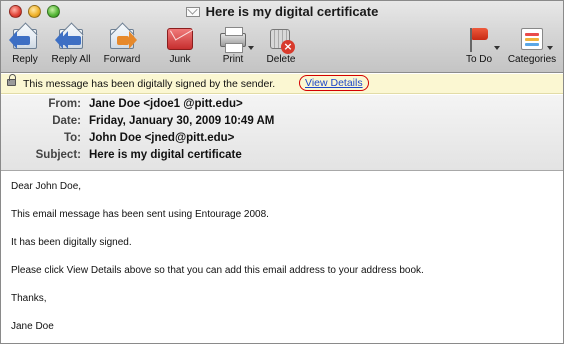 Image resolution: width=564 pixels, height=344 pixels. I want to click on closing: Thanks,, so click(29, 298).